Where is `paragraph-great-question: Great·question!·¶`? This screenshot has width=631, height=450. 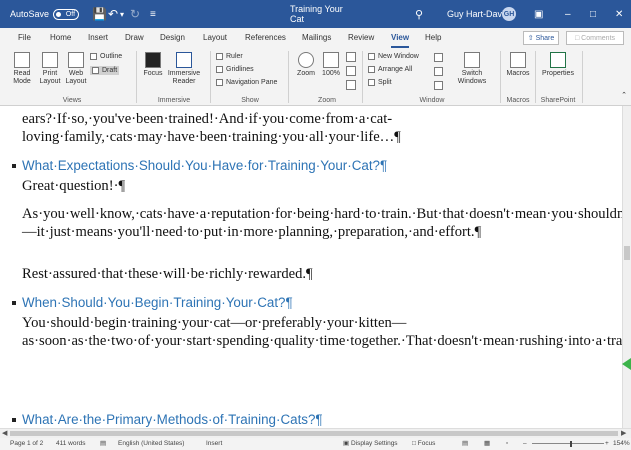 paragraph-great-question: Great·question!·¶ is located at coordinates (317, 186).